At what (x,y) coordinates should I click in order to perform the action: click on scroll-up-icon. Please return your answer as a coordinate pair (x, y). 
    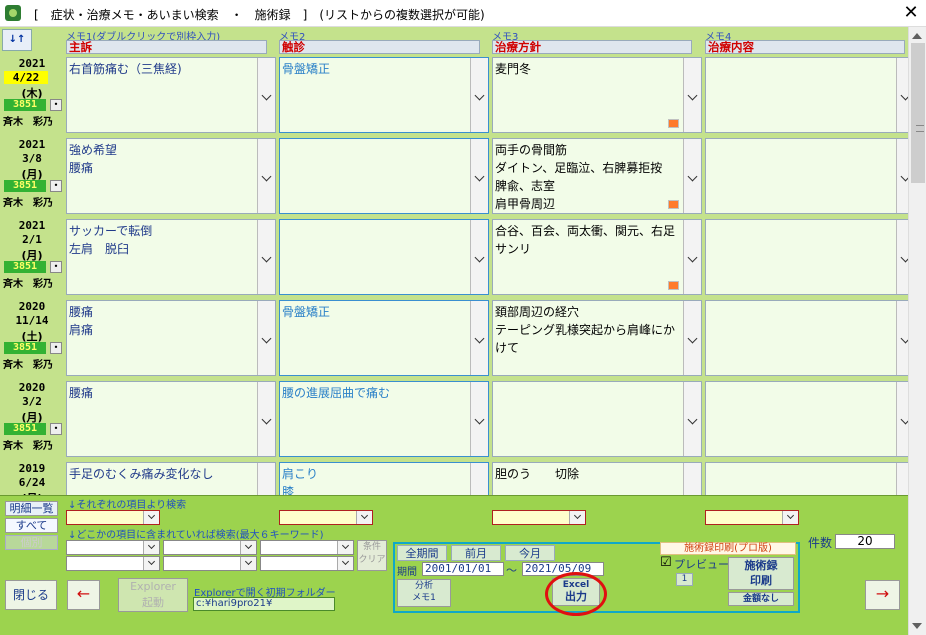
    Looking at the image, I should click on (917, 36).